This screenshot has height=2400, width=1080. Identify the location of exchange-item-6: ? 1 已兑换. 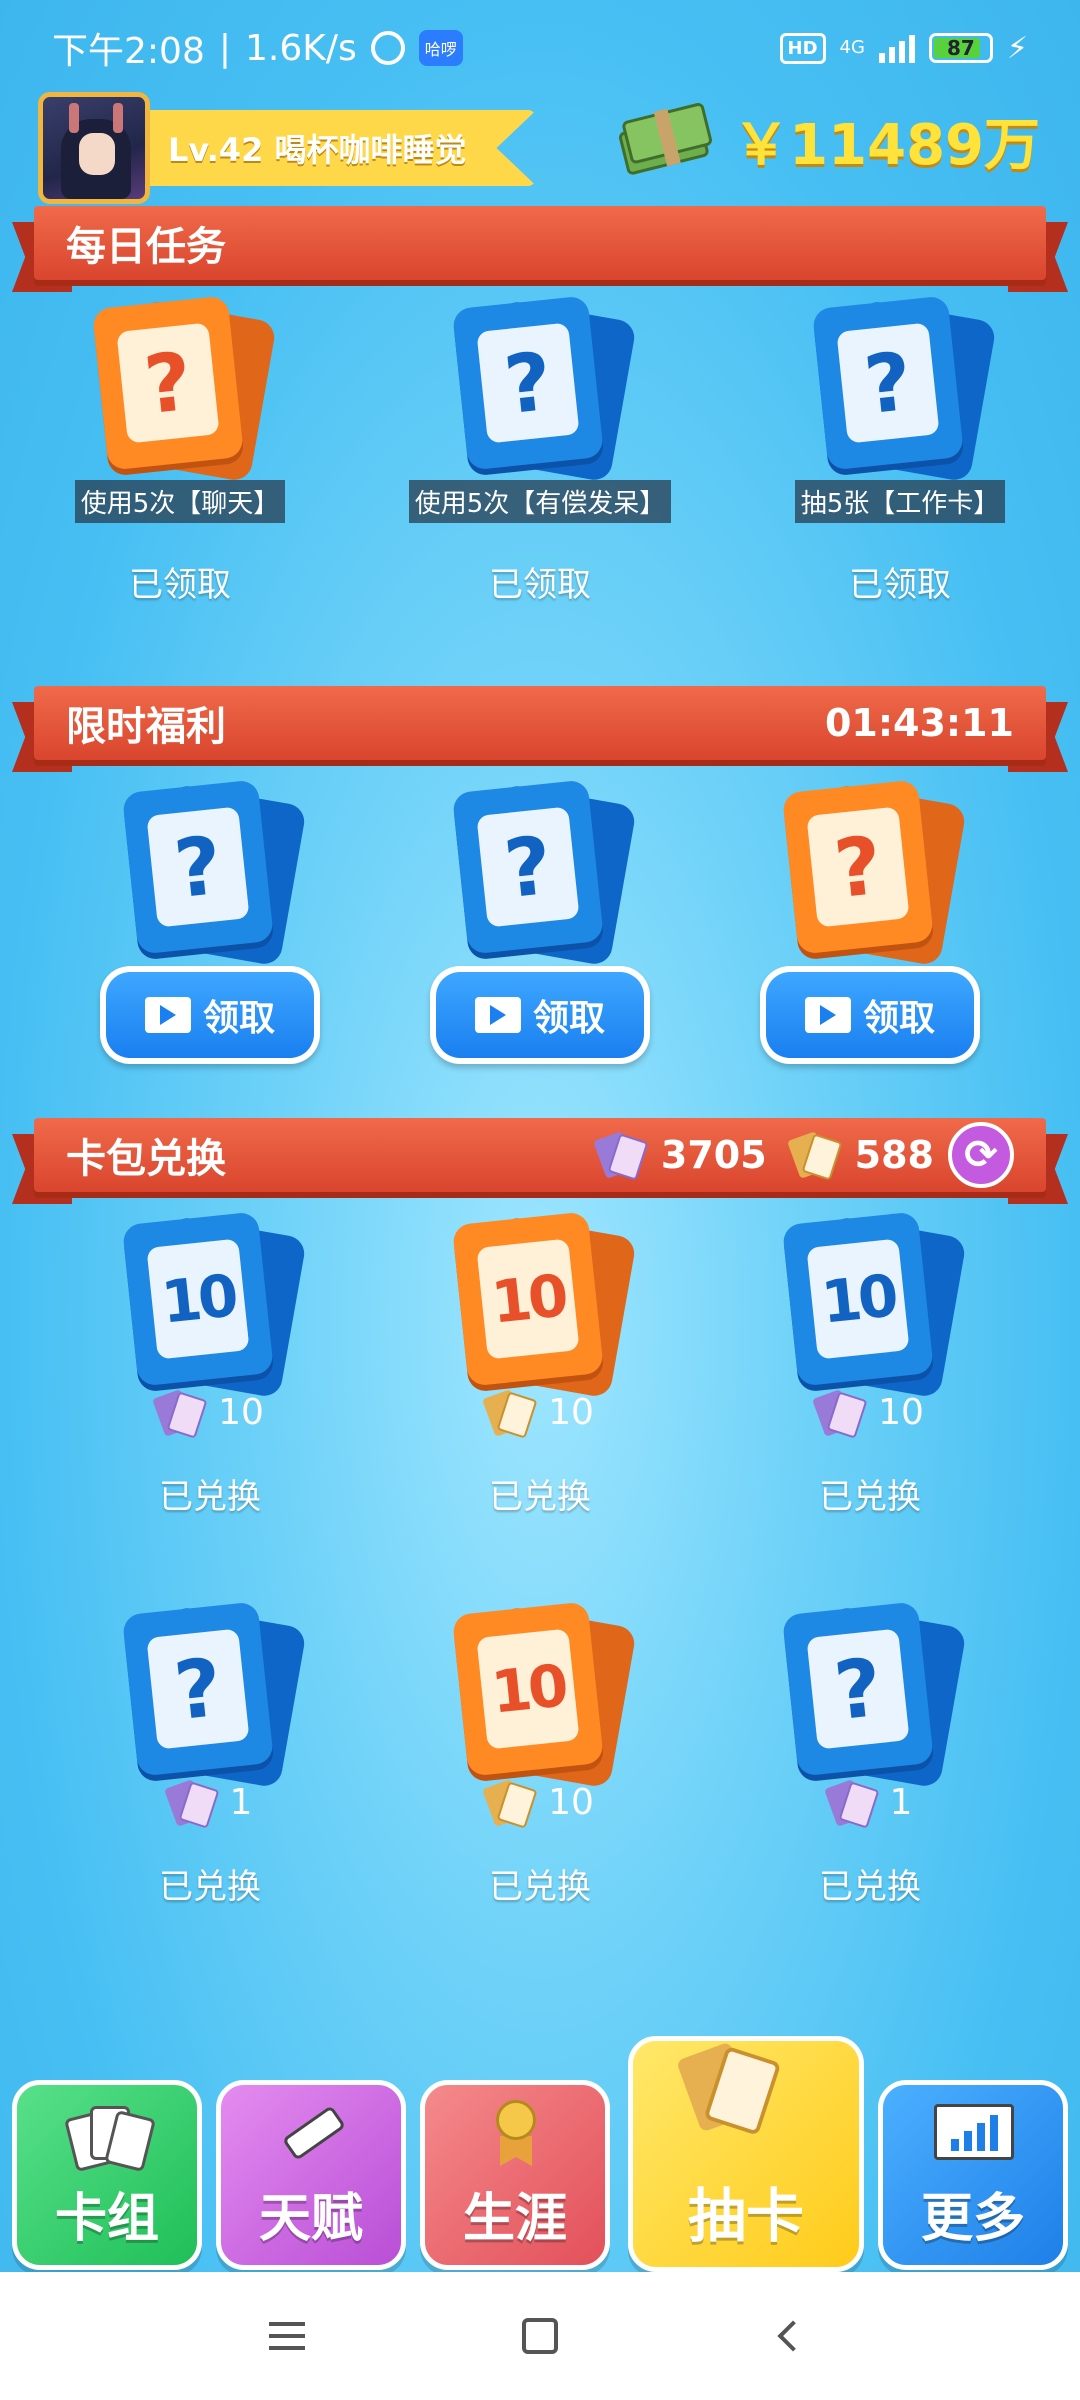
(870, 1754).